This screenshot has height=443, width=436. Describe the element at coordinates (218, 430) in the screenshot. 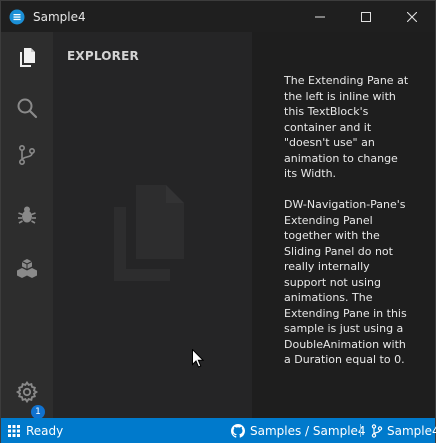

I see `status-bar: Ready Samples / Sample4 Sample4` at that location.